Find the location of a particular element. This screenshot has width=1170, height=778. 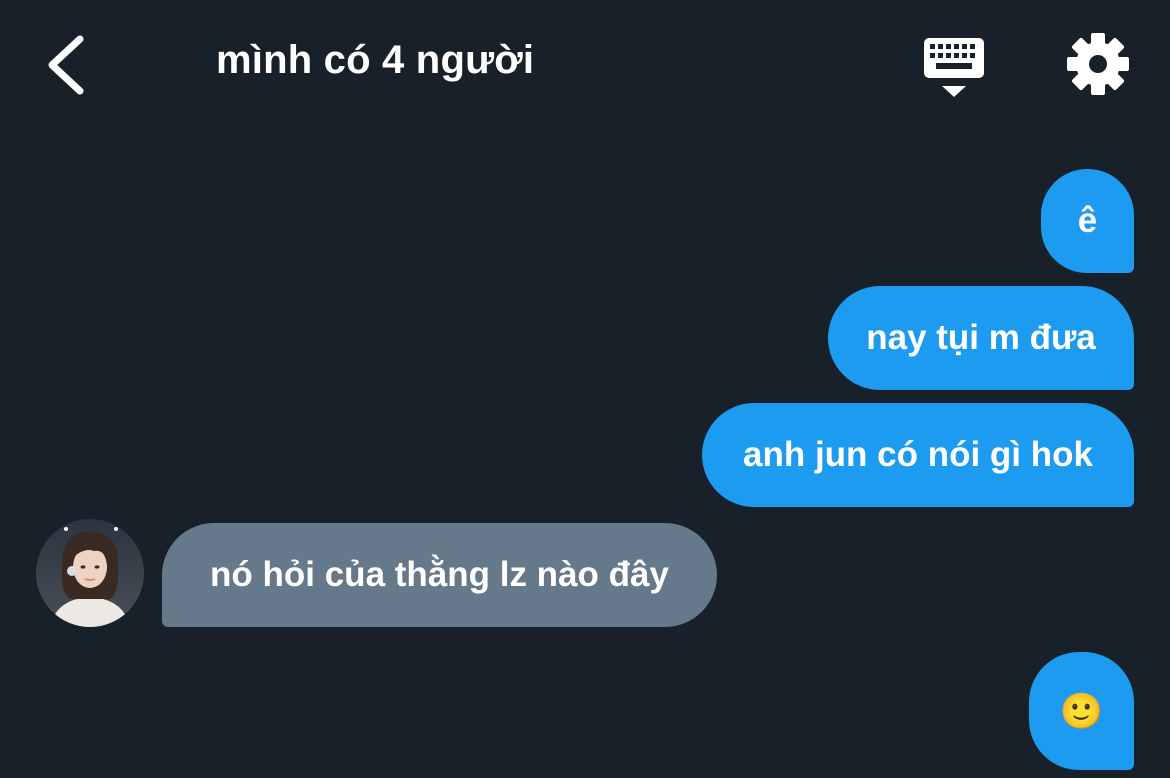

outgoing-message-bubble: ê is located at coordinates (1087, 221).